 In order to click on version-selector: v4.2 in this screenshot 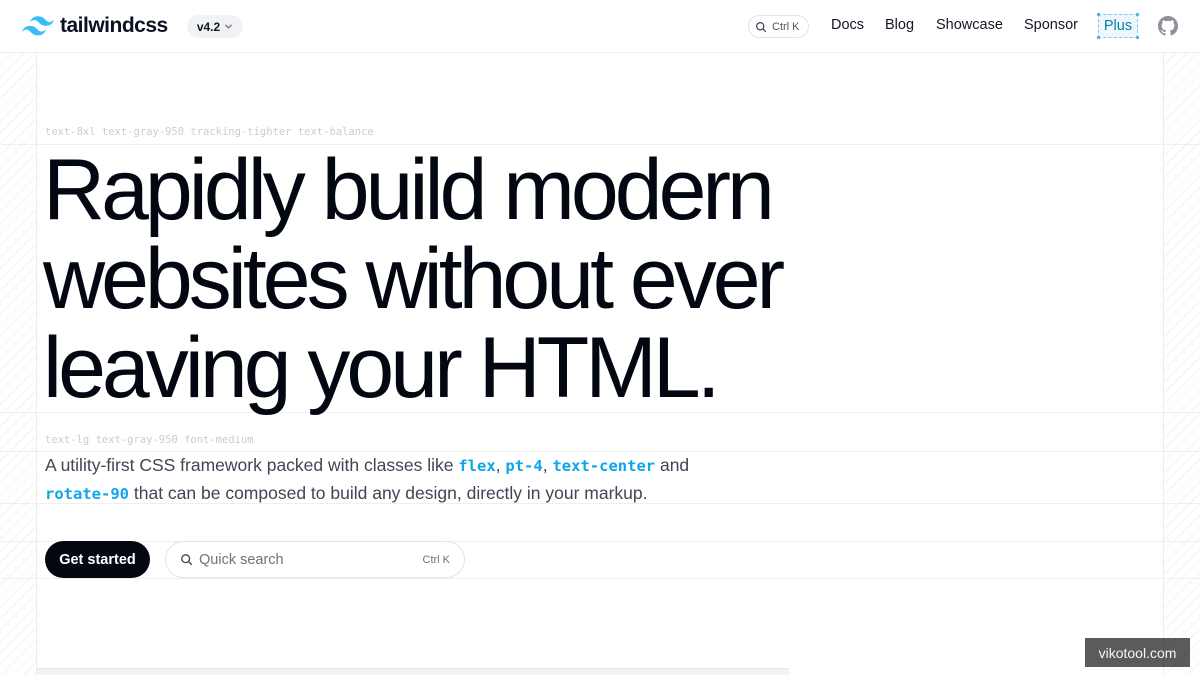, I will do `click(215, 26)`.